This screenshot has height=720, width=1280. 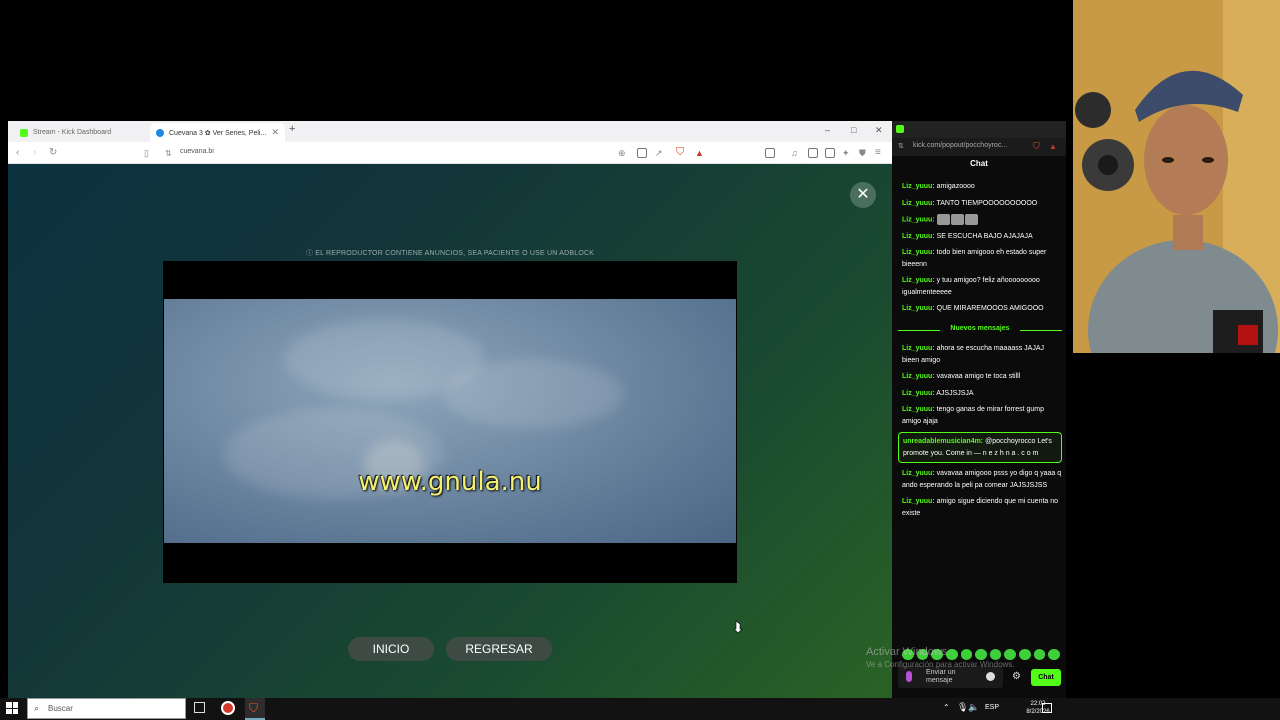 What do you see at coordinates (34, 153) in the screenshot?
I see `forward-arrow-icon: ›` at bounding box center [34, 153].